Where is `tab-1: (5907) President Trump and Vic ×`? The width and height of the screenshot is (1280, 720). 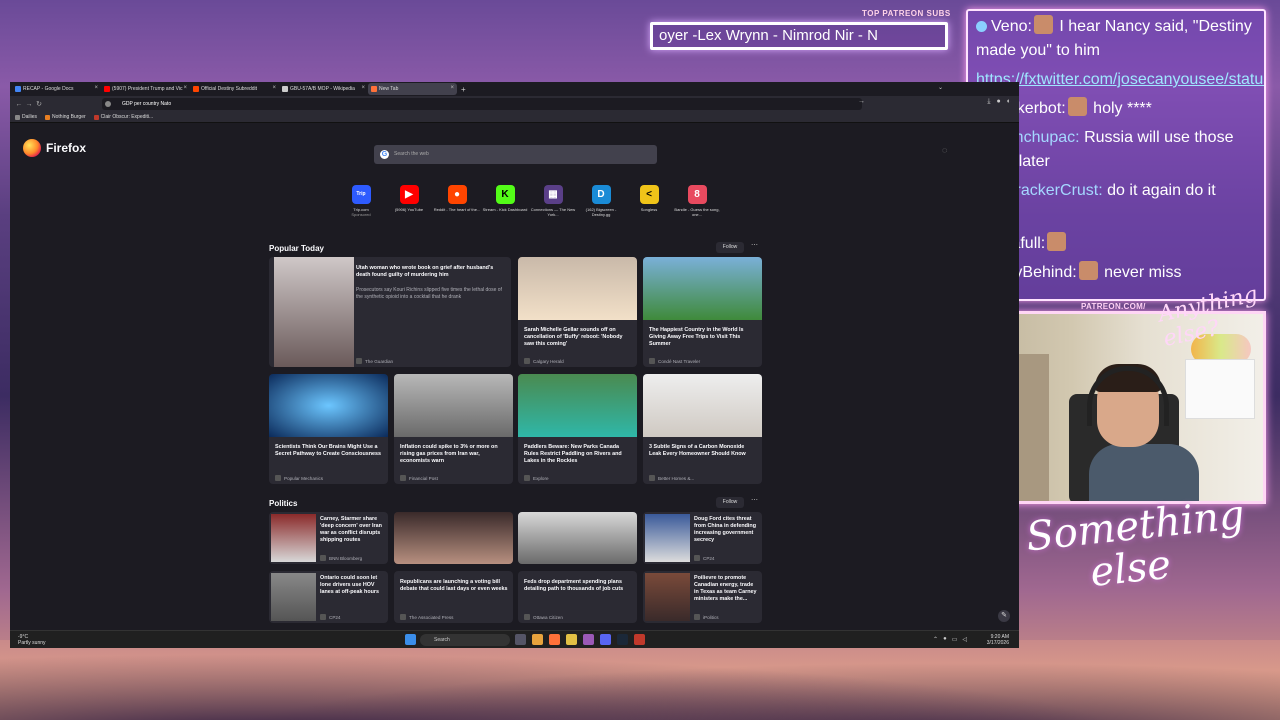
tab-1: (5907) President Trump and Vic × is located at coordinates (145, 89).